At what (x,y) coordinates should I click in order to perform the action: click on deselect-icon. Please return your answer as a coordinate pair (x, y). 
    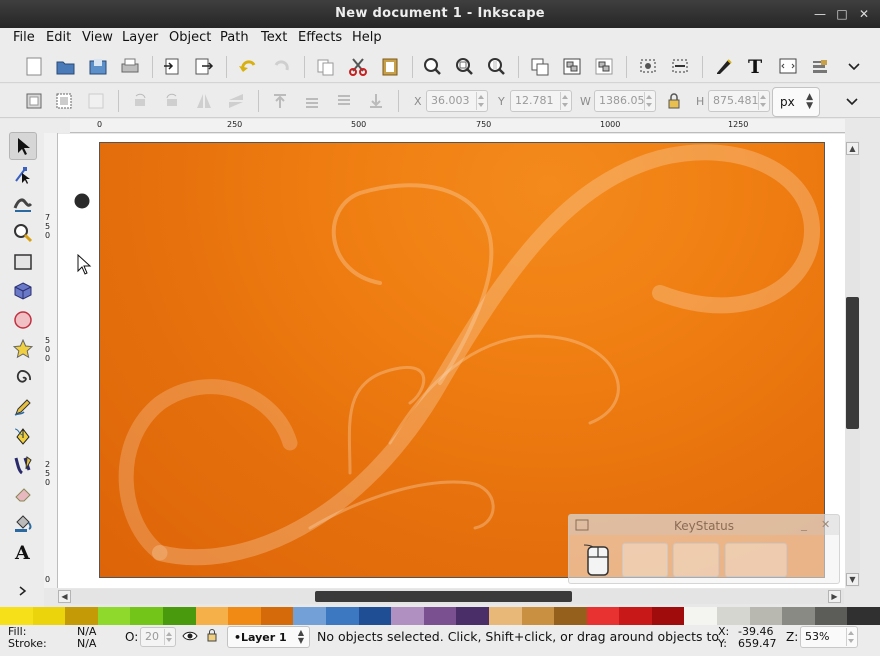
    Looking at the image, I should click on (96, 101).